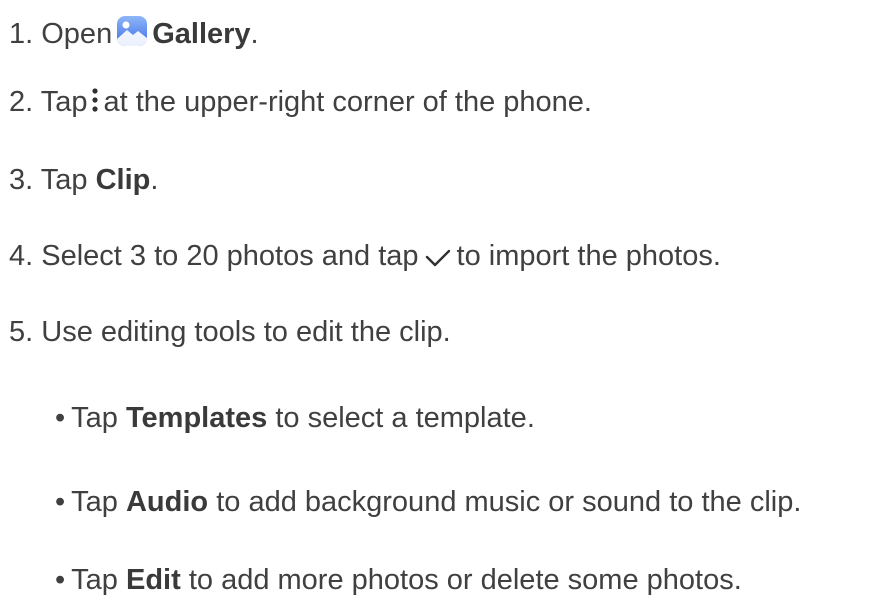 This screenshot has width=875, height=604. I want to click on step-number: 2., so click(21, 102).